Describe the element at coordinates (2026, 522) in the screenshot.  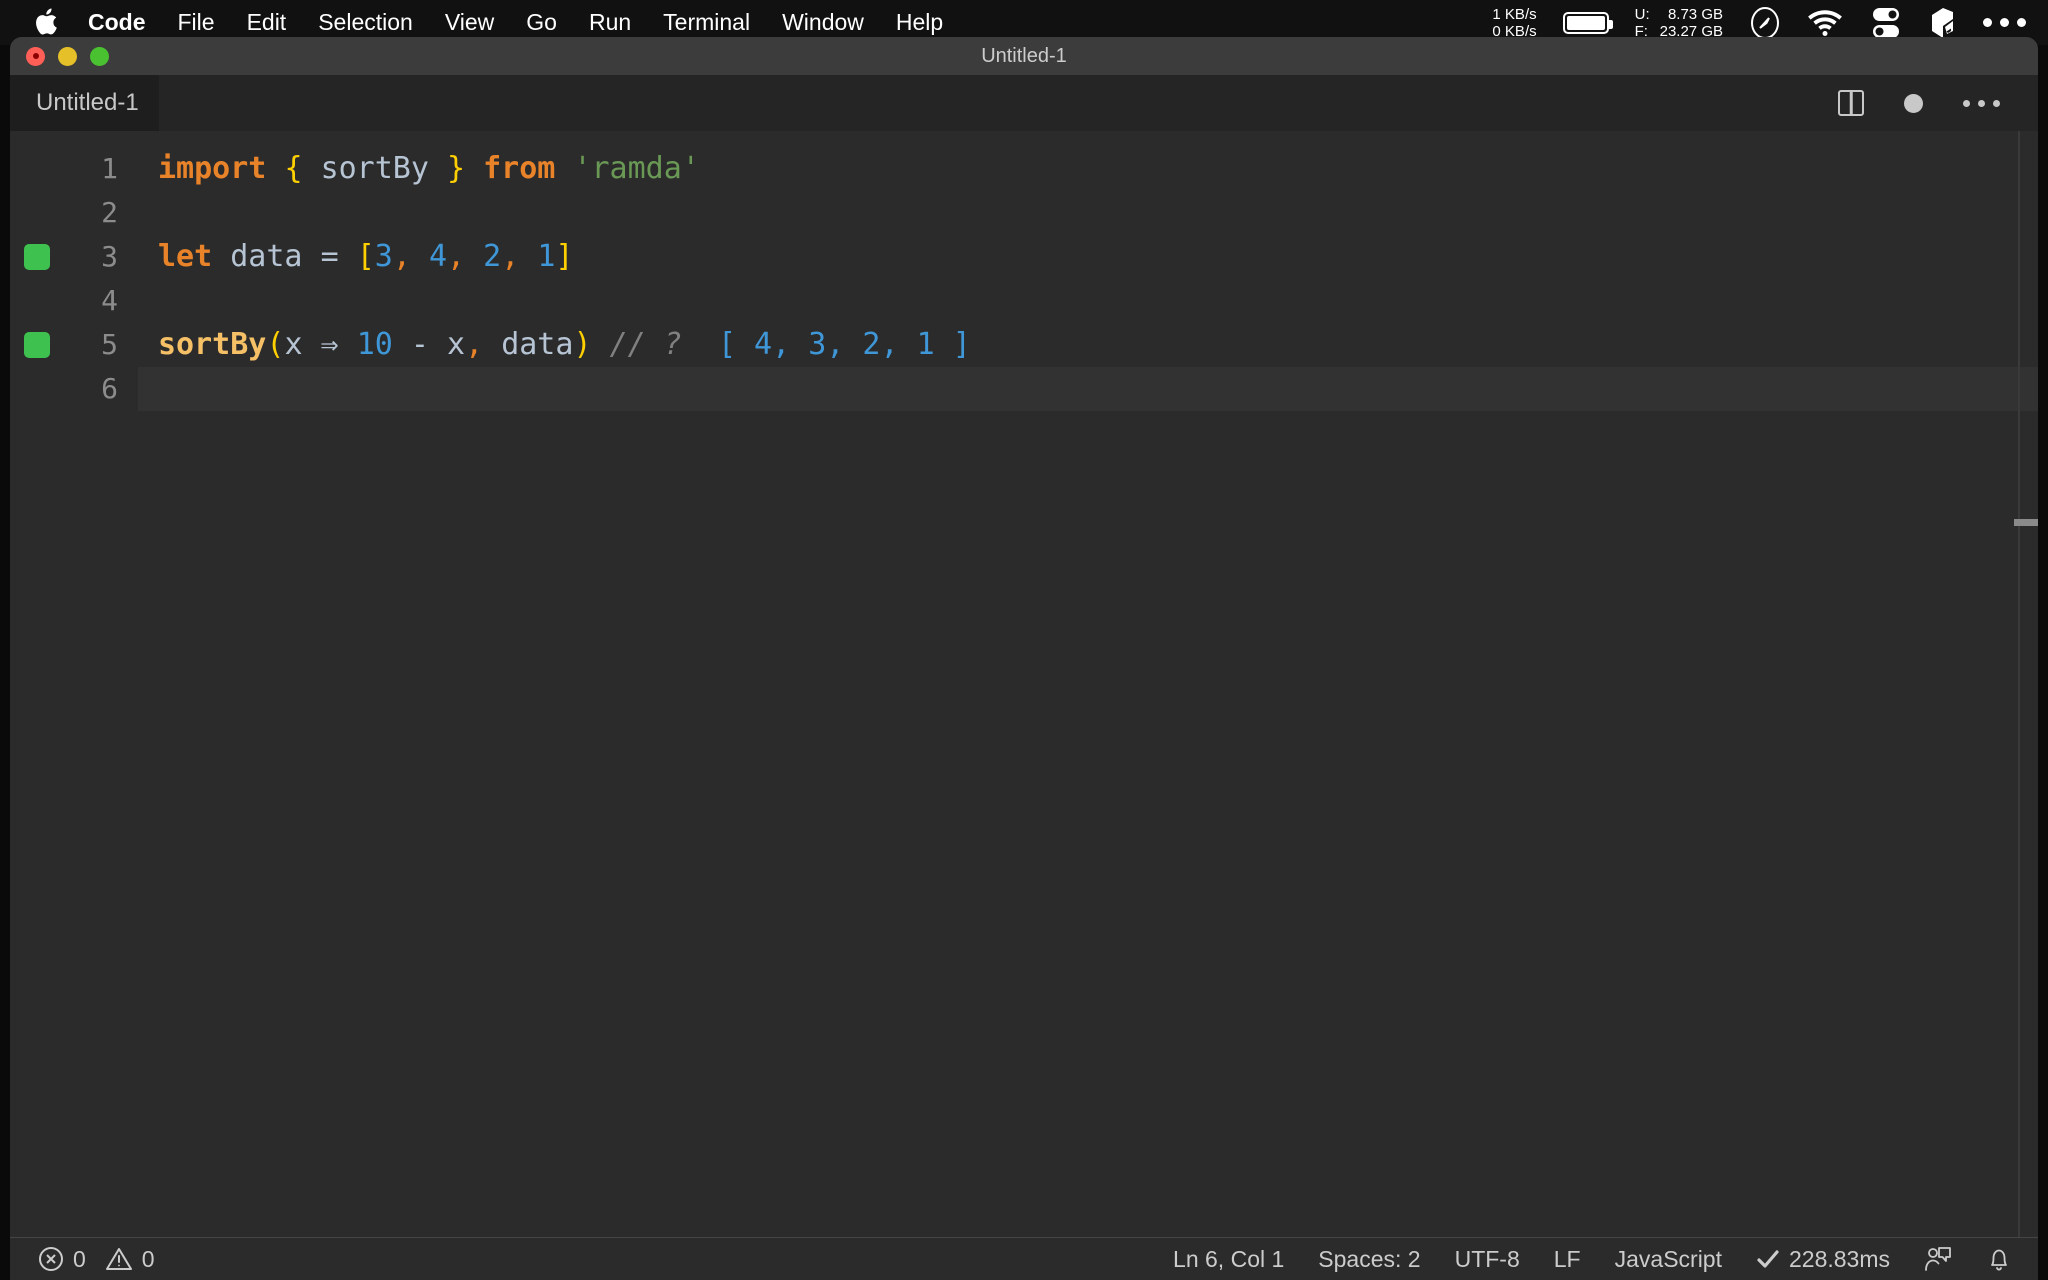
I see `editor-scrollbar-thumb` at that location.